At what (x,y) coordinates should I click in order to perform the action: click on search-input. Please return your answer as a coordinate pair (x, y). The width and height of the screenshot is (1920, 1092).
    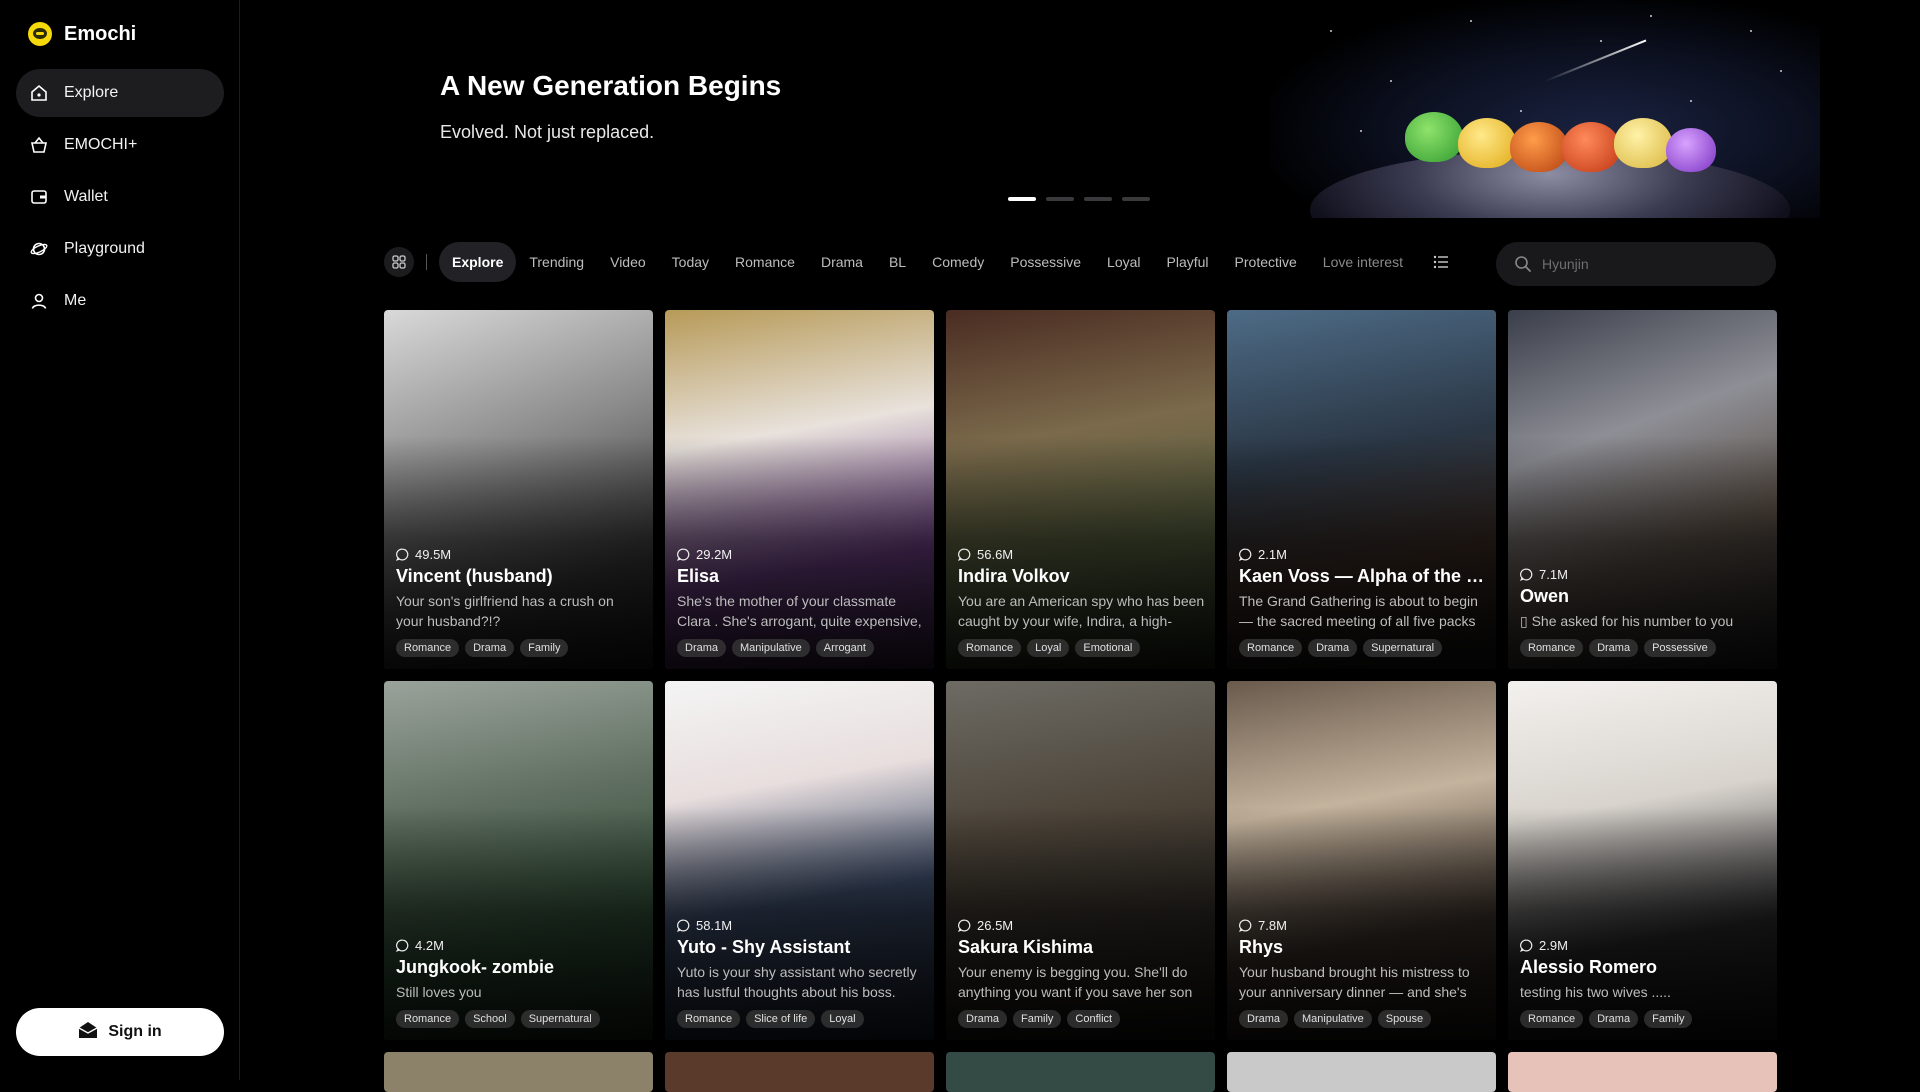
    Looking at the image, I should click on (1652, 264).